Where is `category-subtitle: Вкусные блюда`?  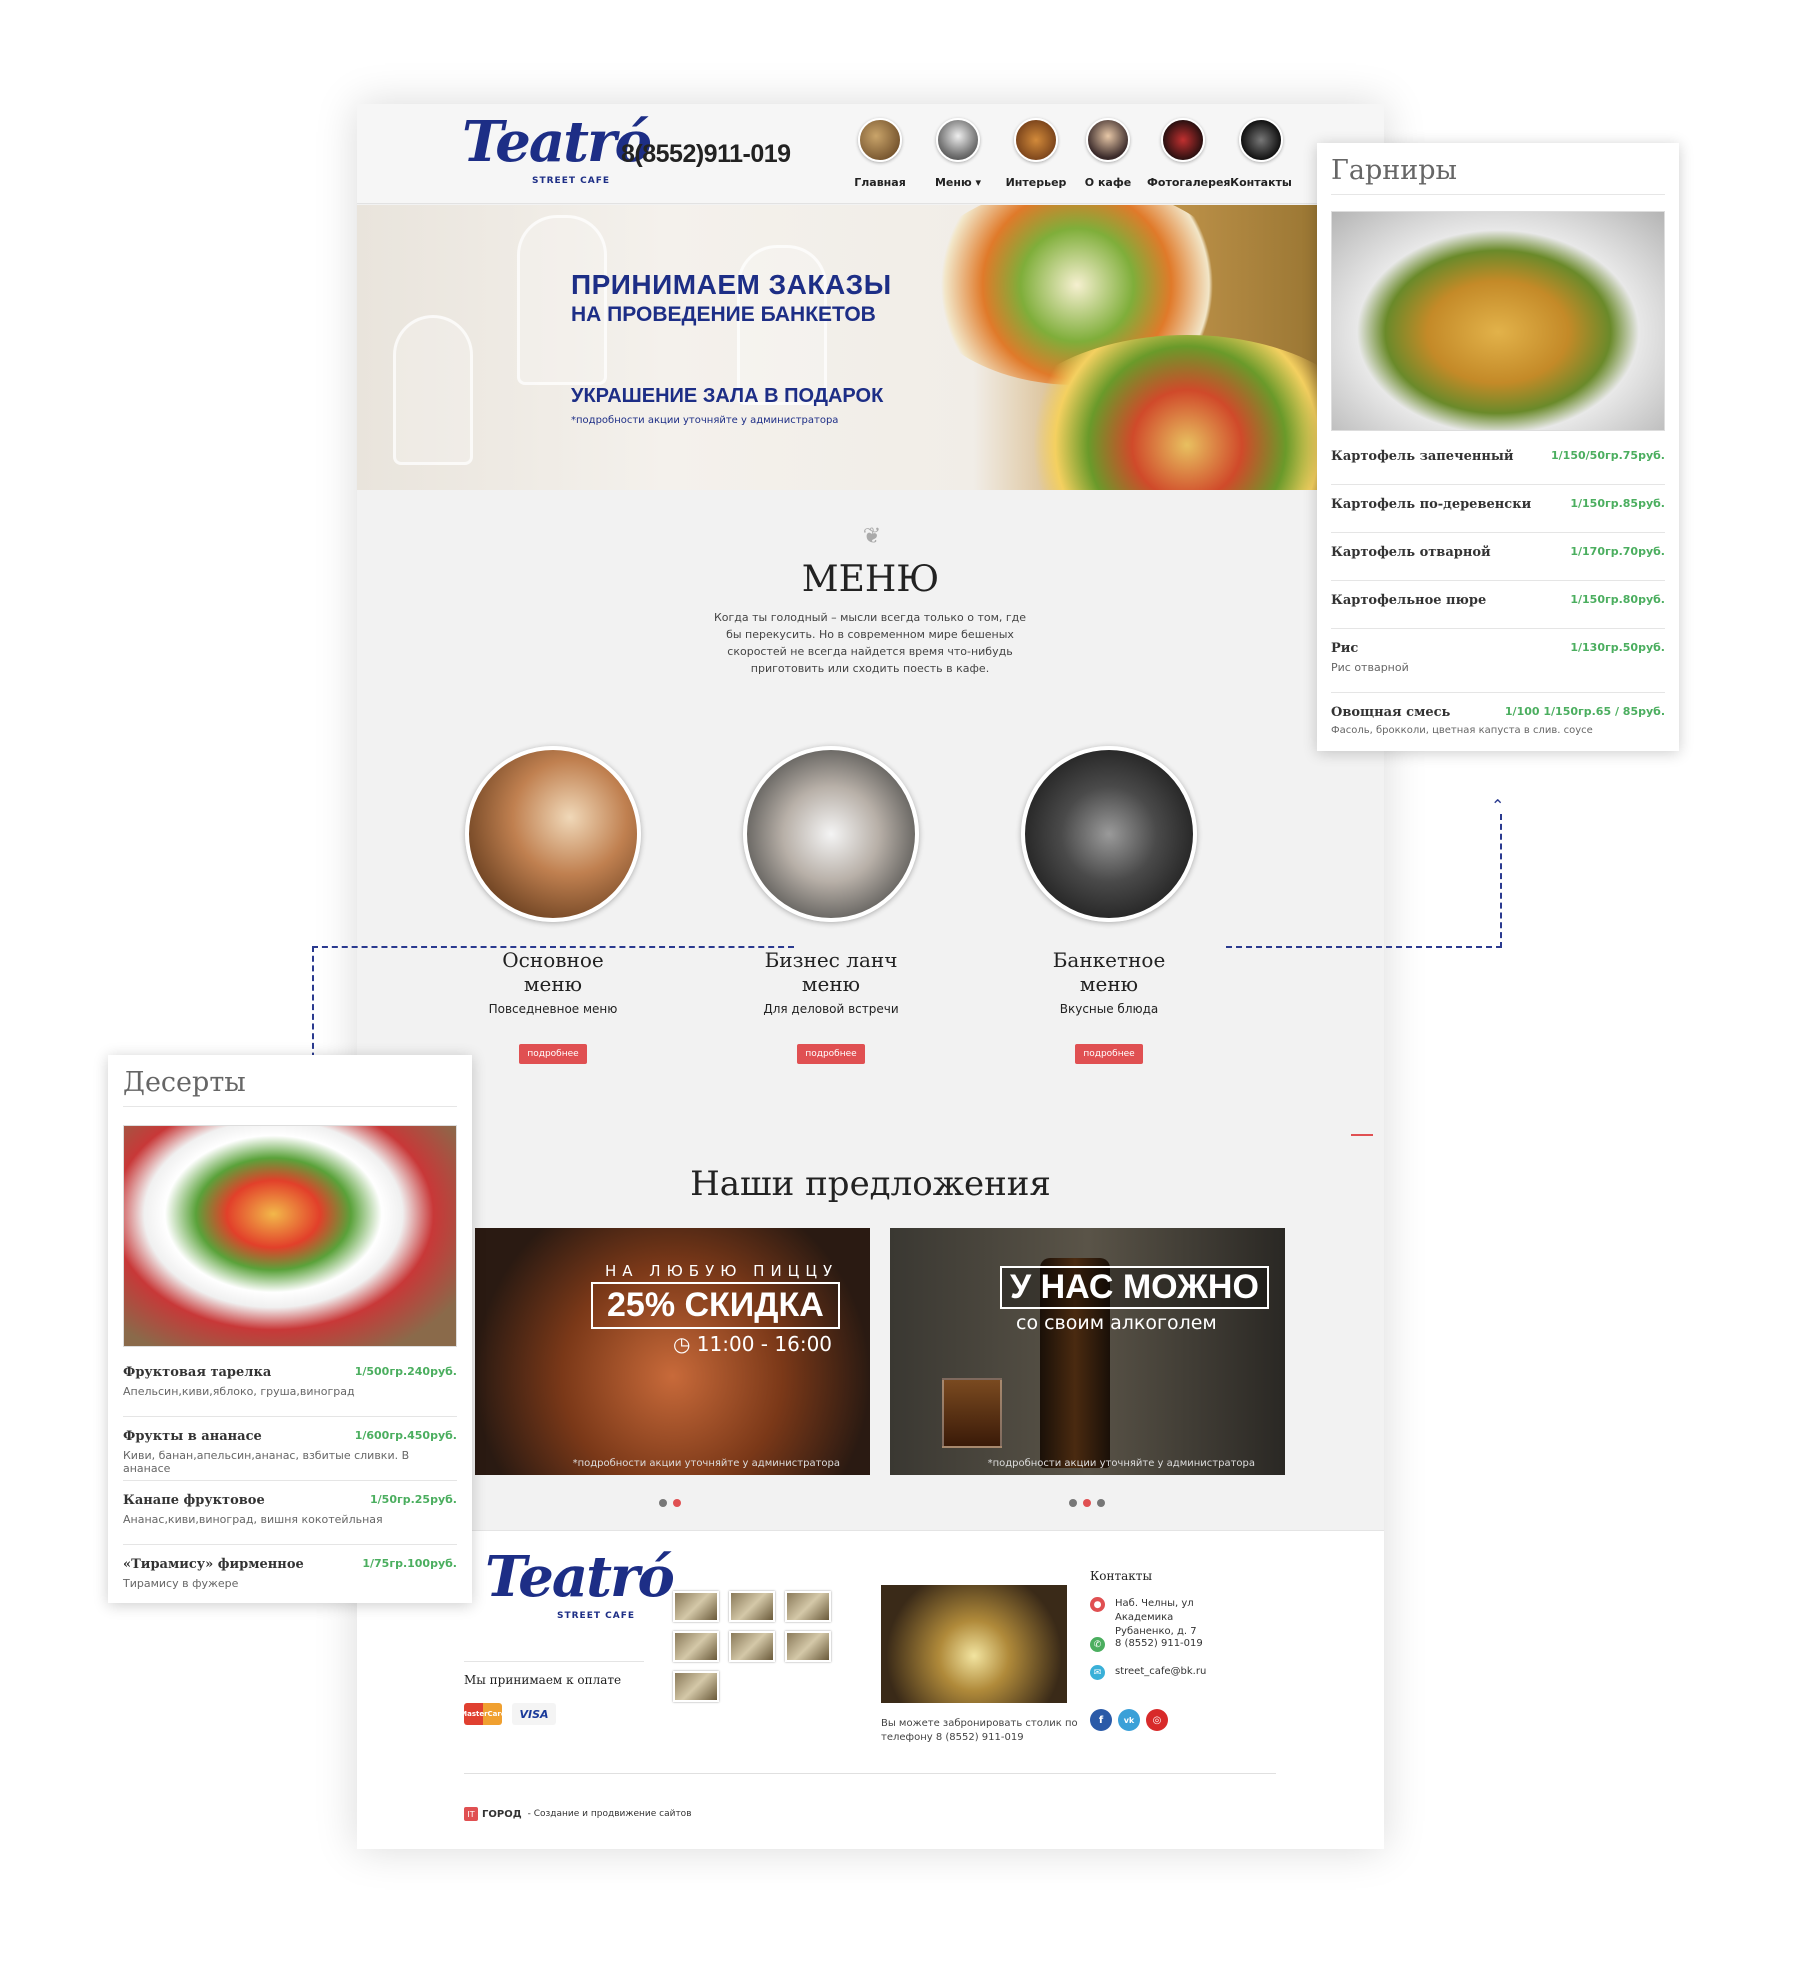 category-subtitle: Вкусные блюда is located at coordinates (1109, 1009).